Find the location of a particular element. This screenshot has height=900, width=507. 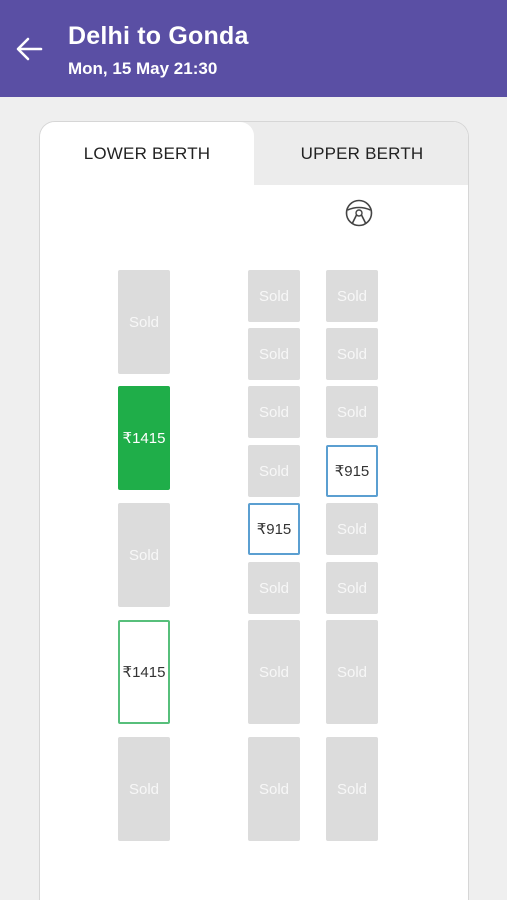

route-title: Delhi to Gonda is located at coordinates (158, 36).